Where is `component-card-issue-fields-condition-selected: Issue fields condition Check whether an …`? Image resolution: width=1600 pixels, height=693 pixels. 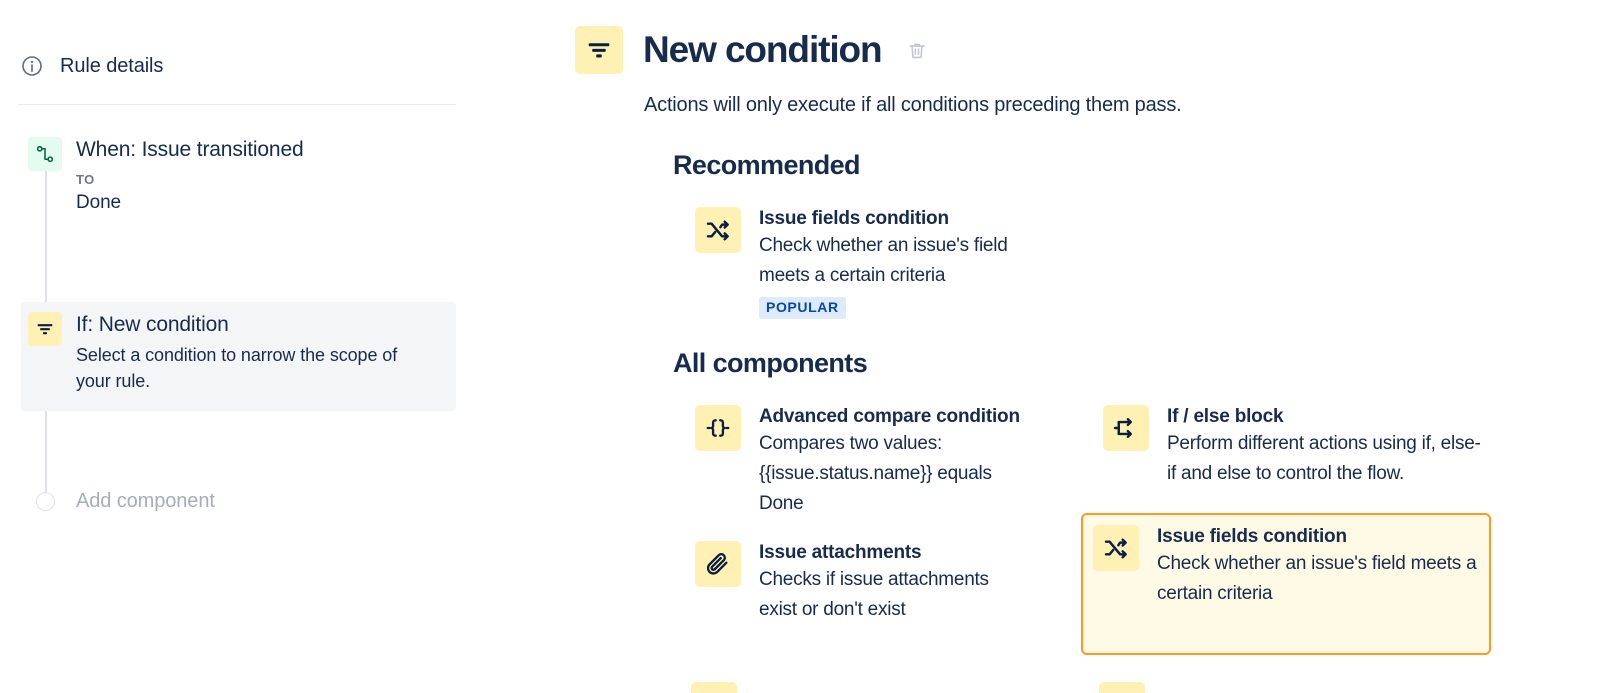
component-card-issue-fields-condition-selected: Issue fields condition Check whether an … is located at coordinates (1286, 584).